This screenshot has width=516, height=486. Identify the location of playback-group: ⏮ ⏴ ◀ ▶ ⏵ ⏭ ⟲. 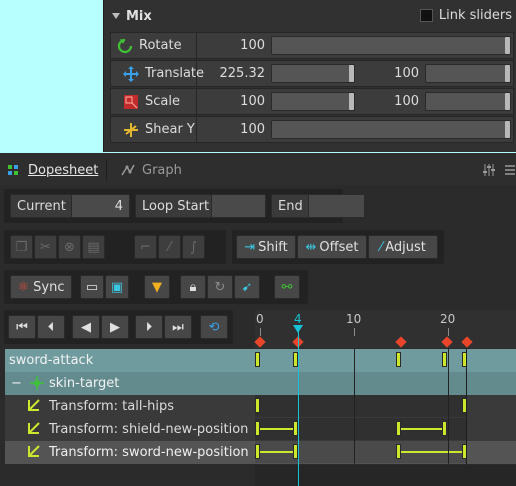
(118, 327).